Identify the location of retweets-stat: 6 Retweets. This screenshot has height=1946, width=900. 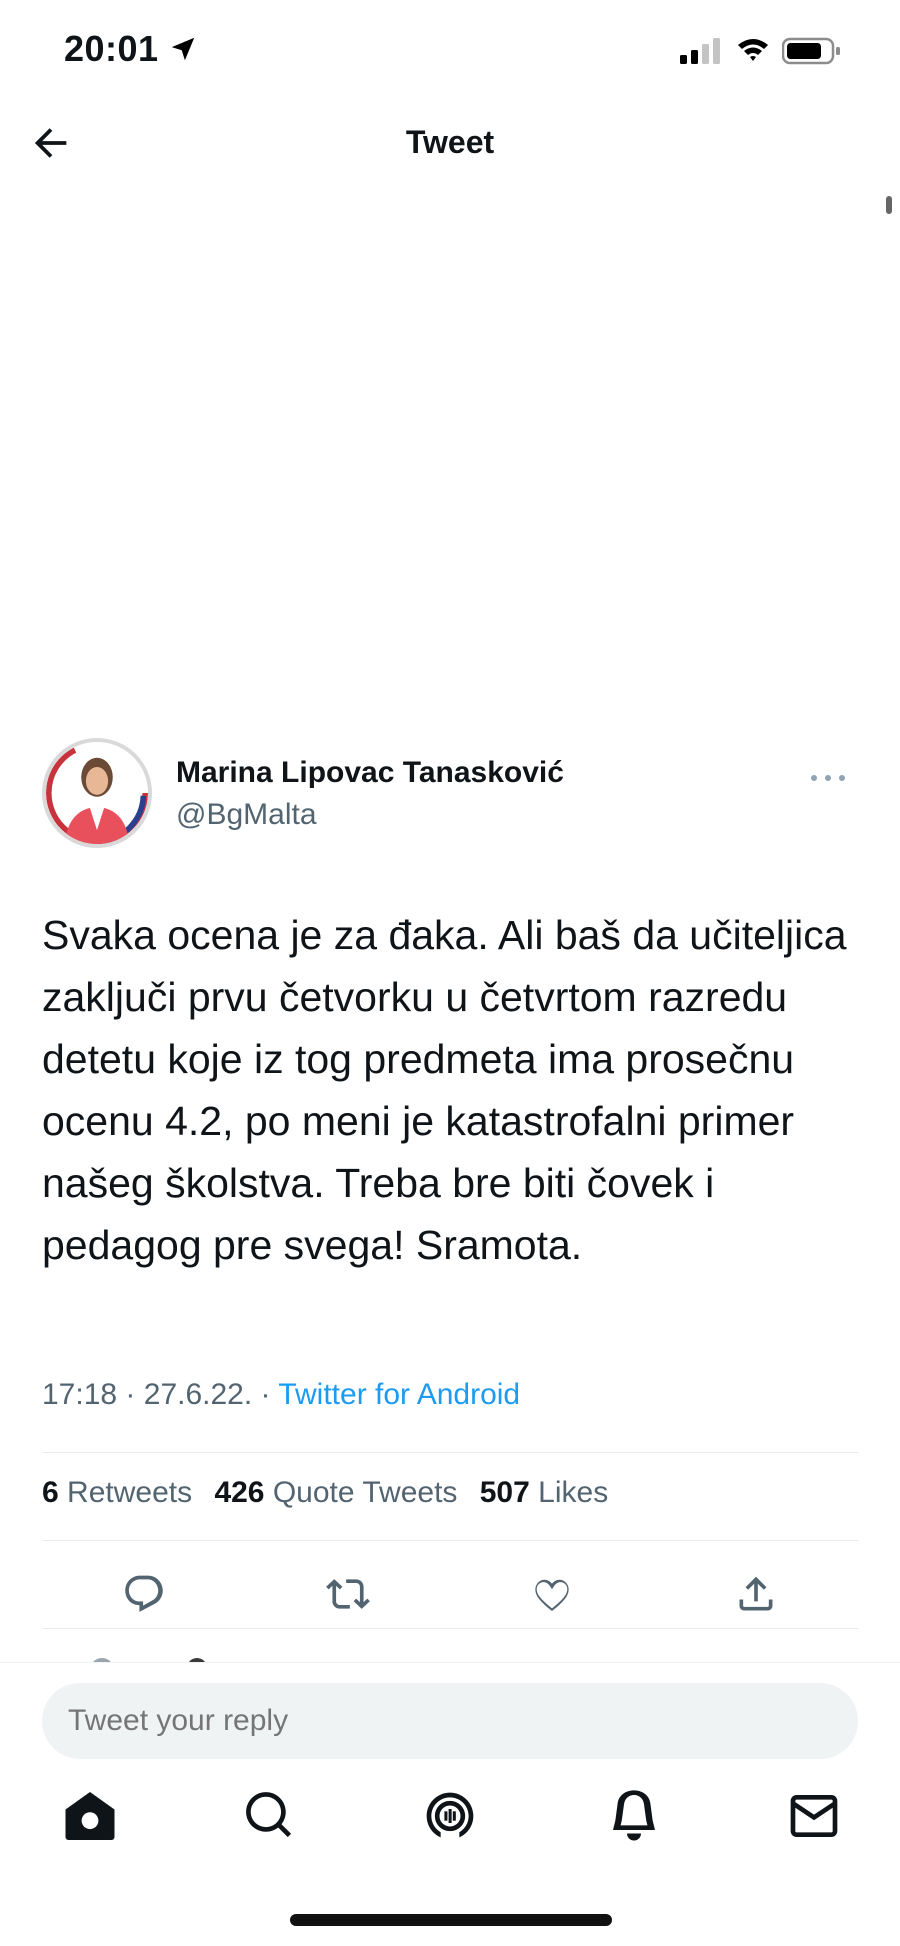
(117, 1492).